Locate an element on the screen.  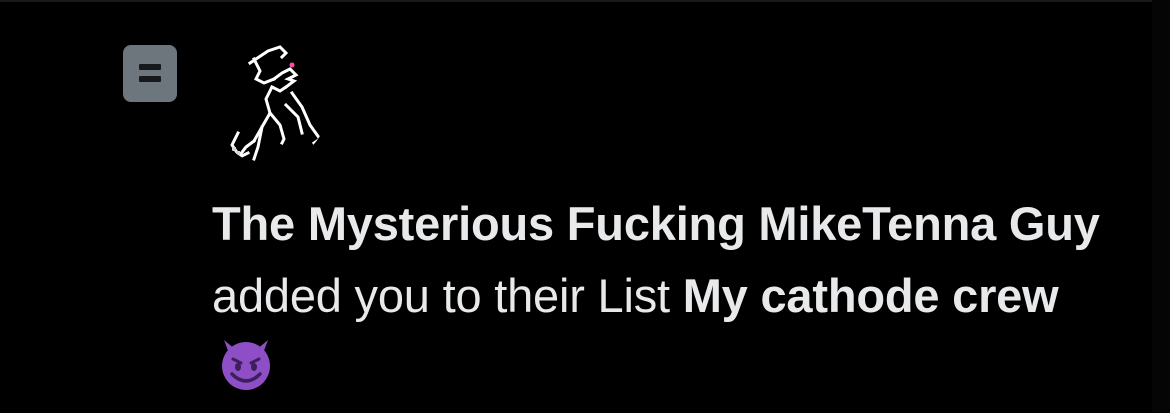
avatar is located at coordinates (270, 100).